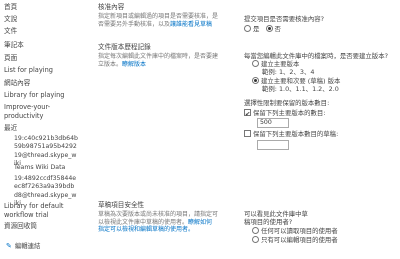  Describe the element at coordinates (40, 211) in the screenshot. I see `nav-item-library-default-workflow: Library for default workflow trial` at that location.